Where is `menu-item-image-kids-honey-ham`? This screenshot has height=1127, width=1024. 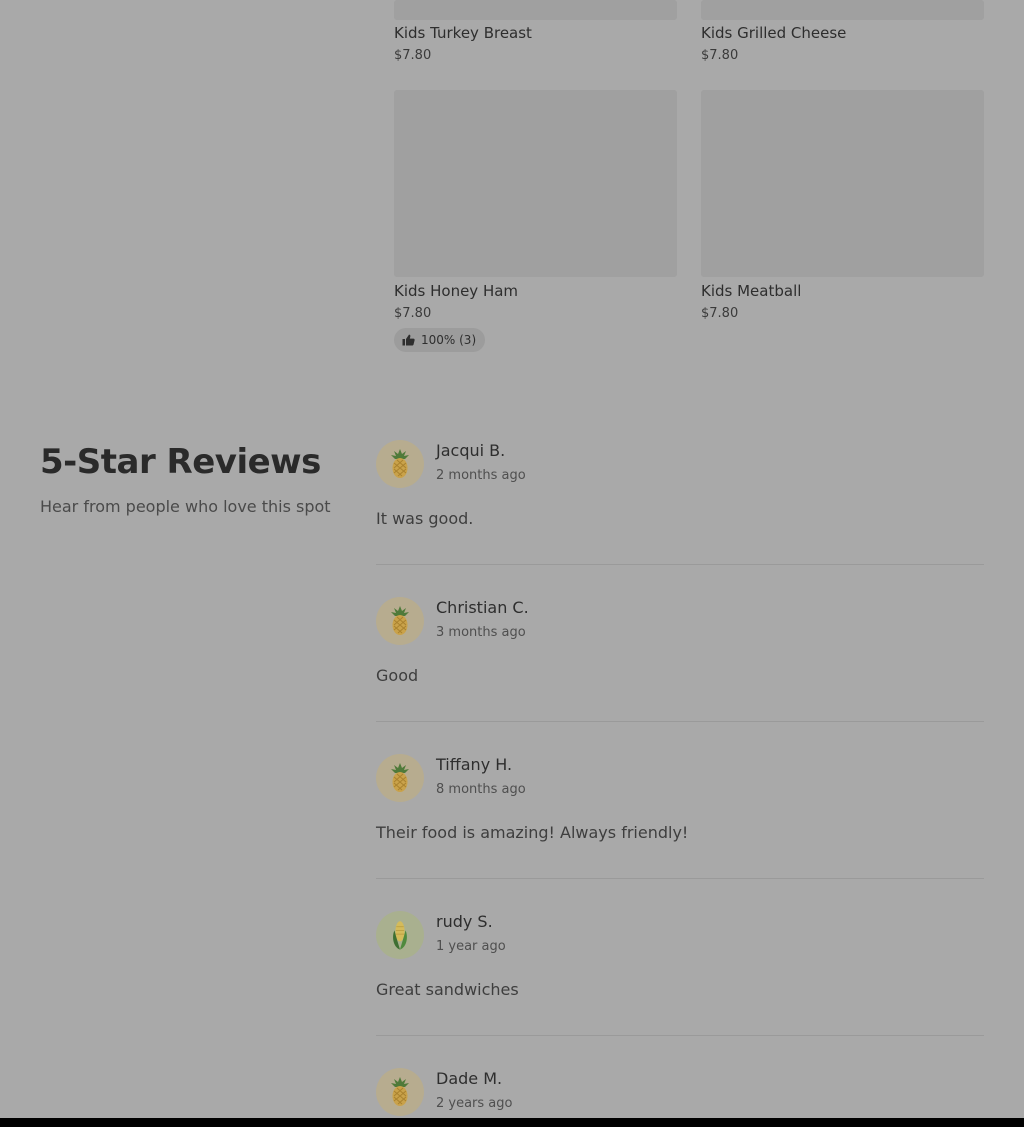
menu-item-image-kids-honey-ham is located at coordinates (535, 183).